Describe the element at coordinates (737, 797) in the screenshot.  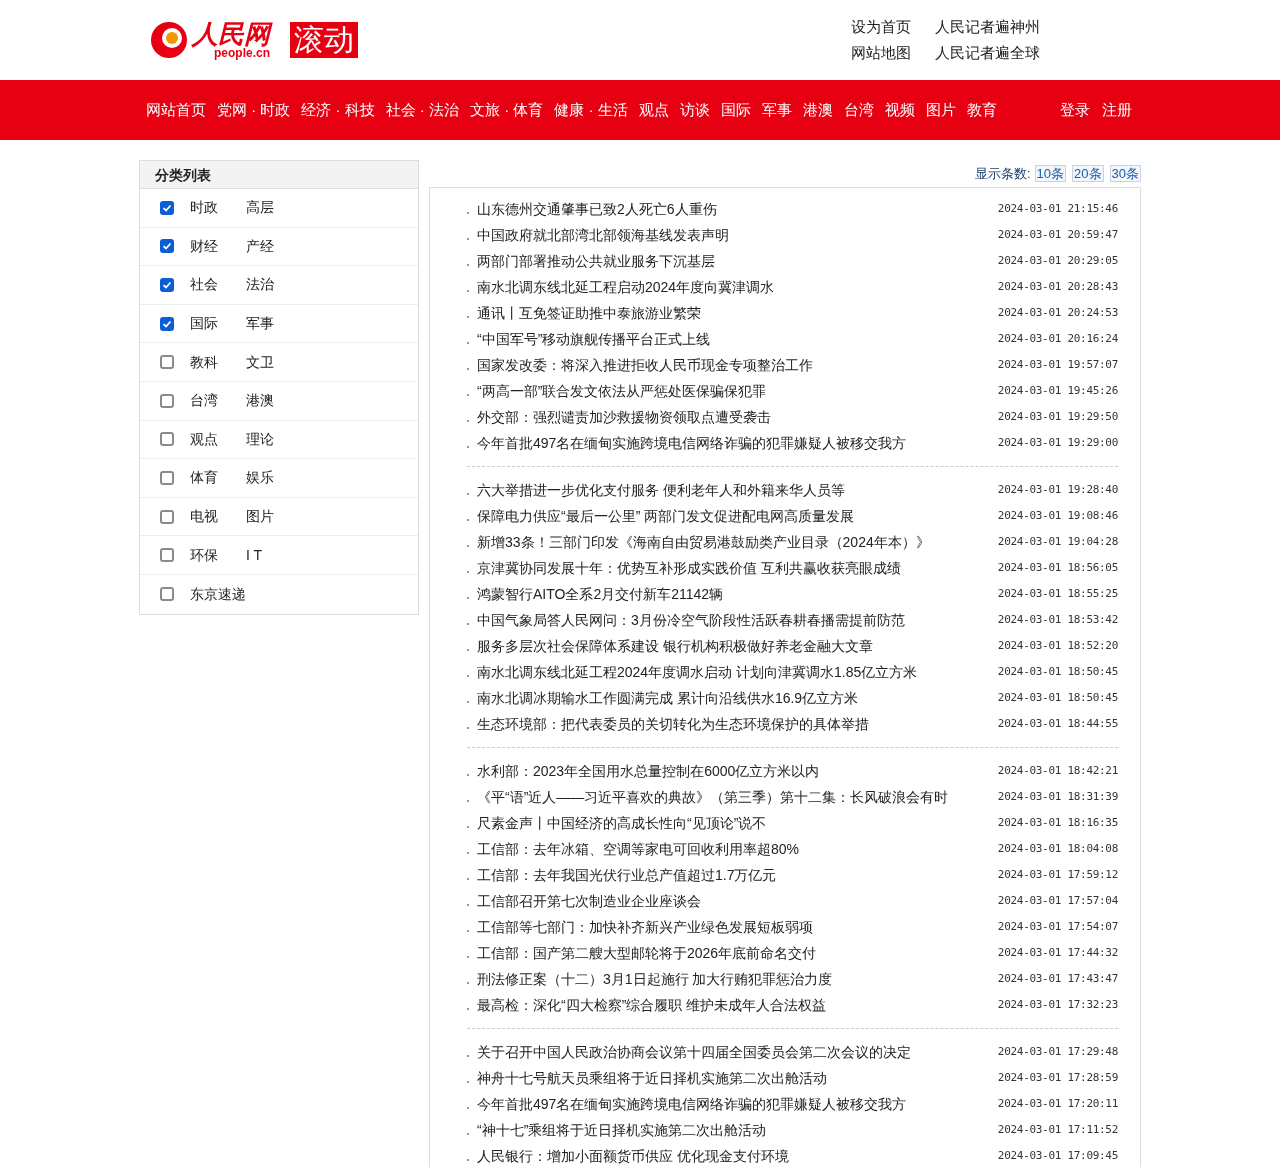
I see `news-headline: 《平“语”近人——习近平喜欢的典故》（第三季）第十二集：长风破浪会有时` at that location.